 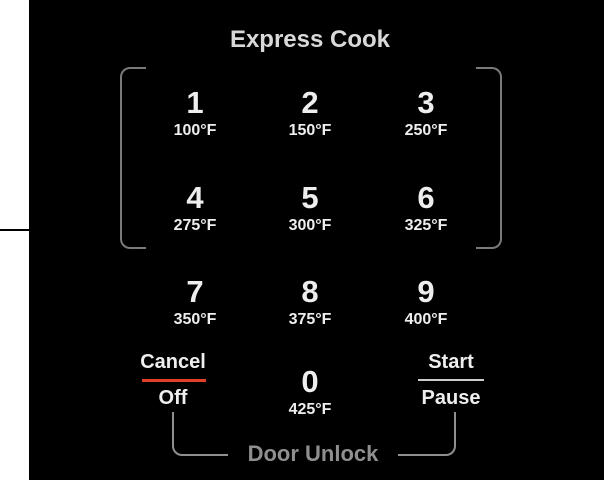 I want to click on cancel-accent-underline, so click(x=174, y=380).